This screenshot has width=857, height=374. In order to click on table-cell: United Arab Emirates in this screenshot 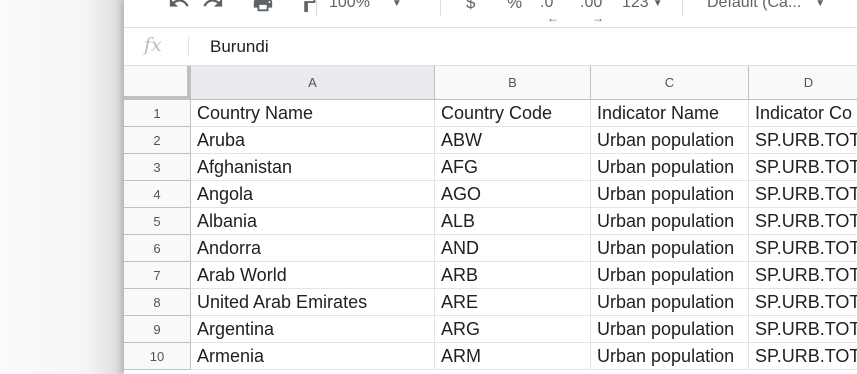, I will do `click(313, 302)`.